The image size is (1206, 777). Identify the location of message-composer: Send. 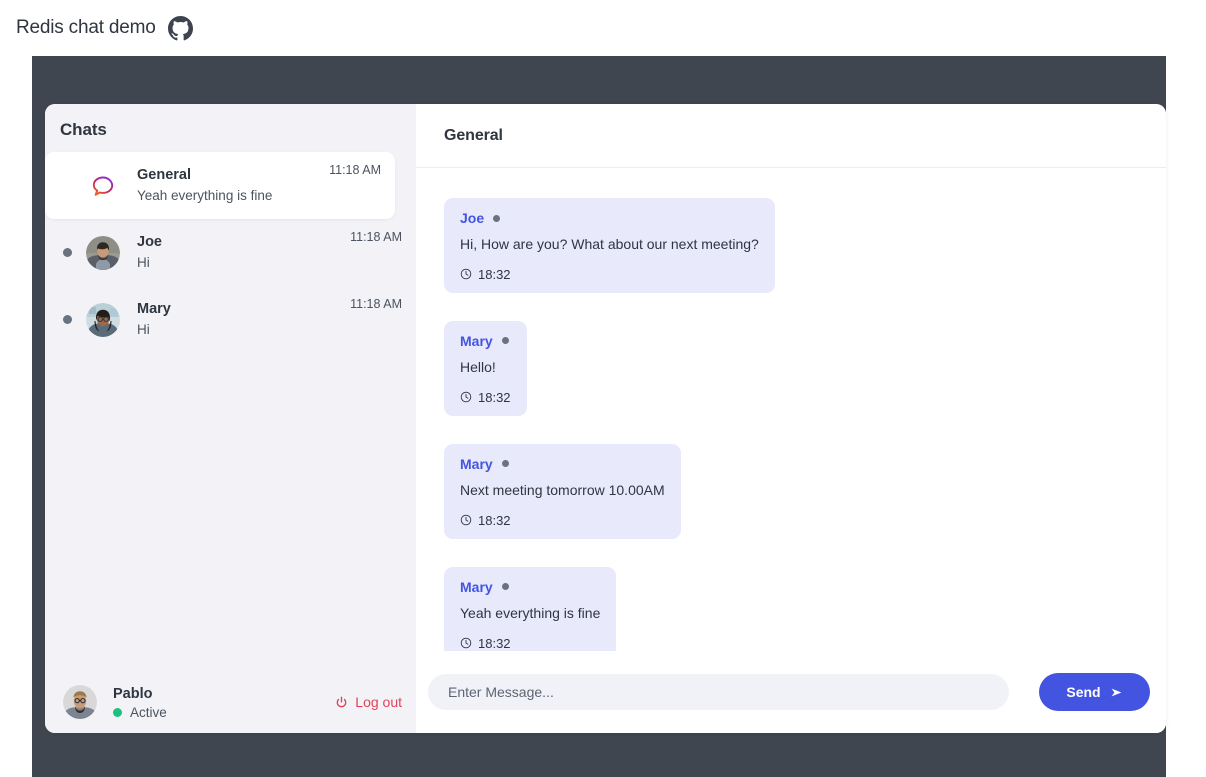
(791, 692).